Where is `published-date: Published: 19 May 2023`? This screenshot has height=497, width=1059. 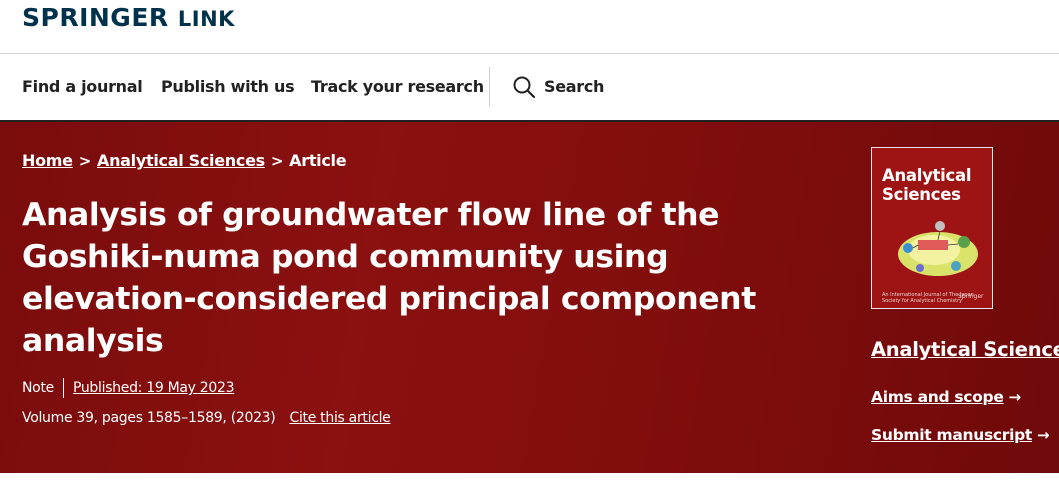
published-date: Published: 19 May 2023 is located at coordinates (154, 388).